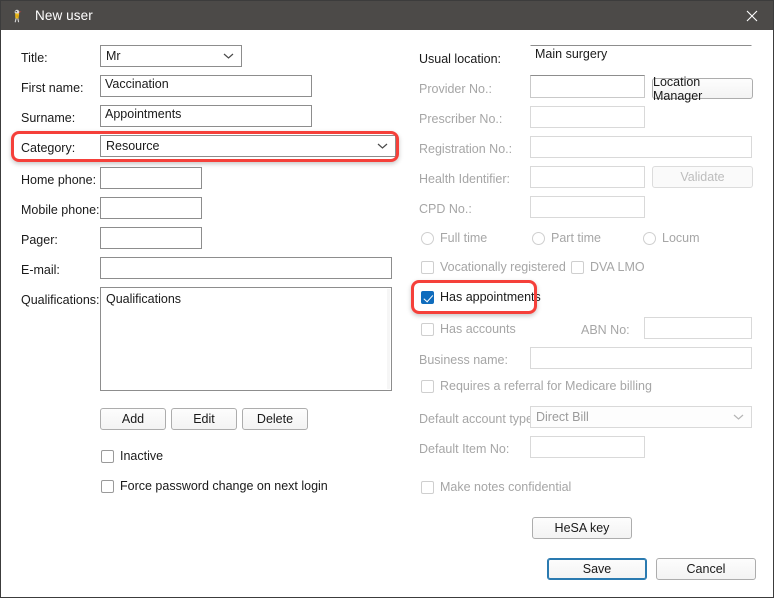  Describe the element at coordinates (133, 146) in the screenshot. I see `category-combo-value: Resource` at that location.